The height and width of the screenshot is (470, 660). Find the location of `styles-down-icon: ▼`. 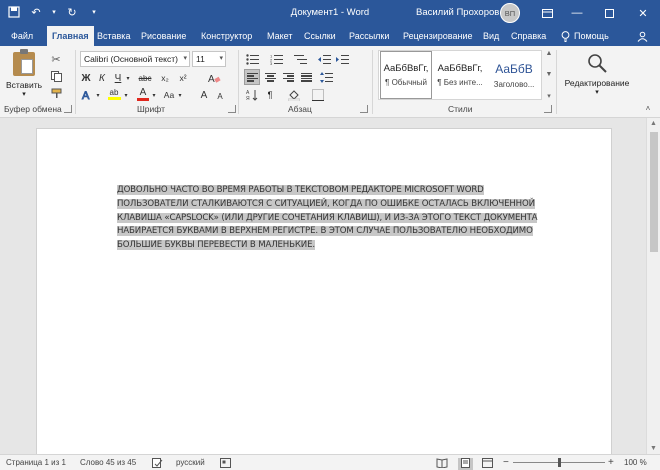

styles-down-icon: ▼ is located at coordinates (549, 74).